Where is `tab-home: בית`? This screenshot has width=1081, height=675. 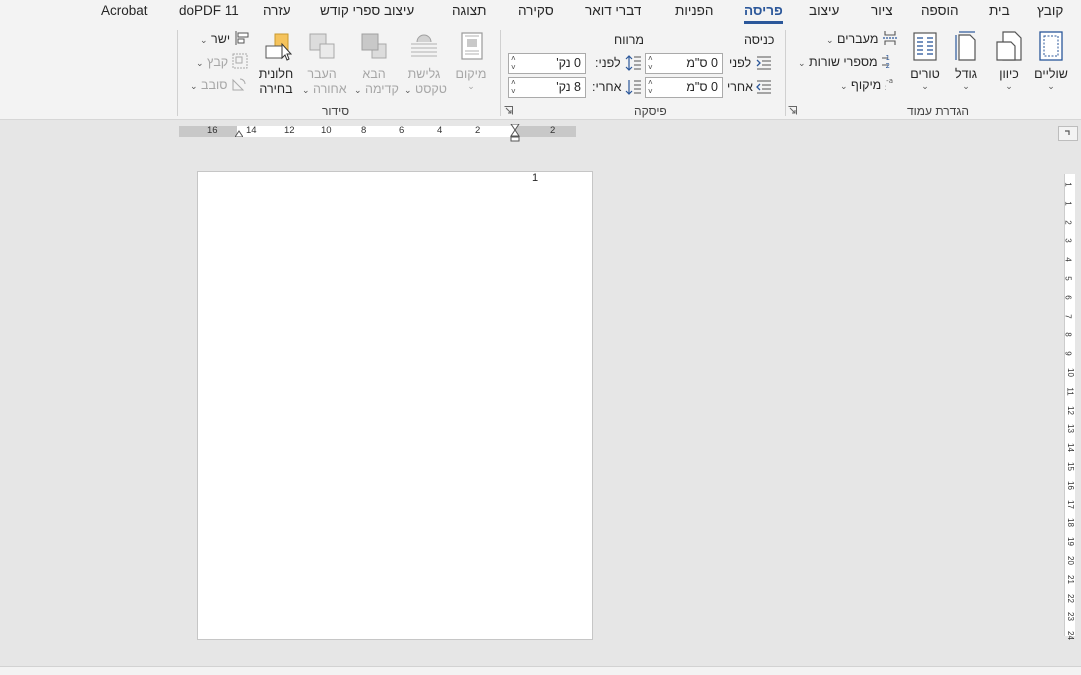 tab-home: בית is located at coordinates (999, 12).